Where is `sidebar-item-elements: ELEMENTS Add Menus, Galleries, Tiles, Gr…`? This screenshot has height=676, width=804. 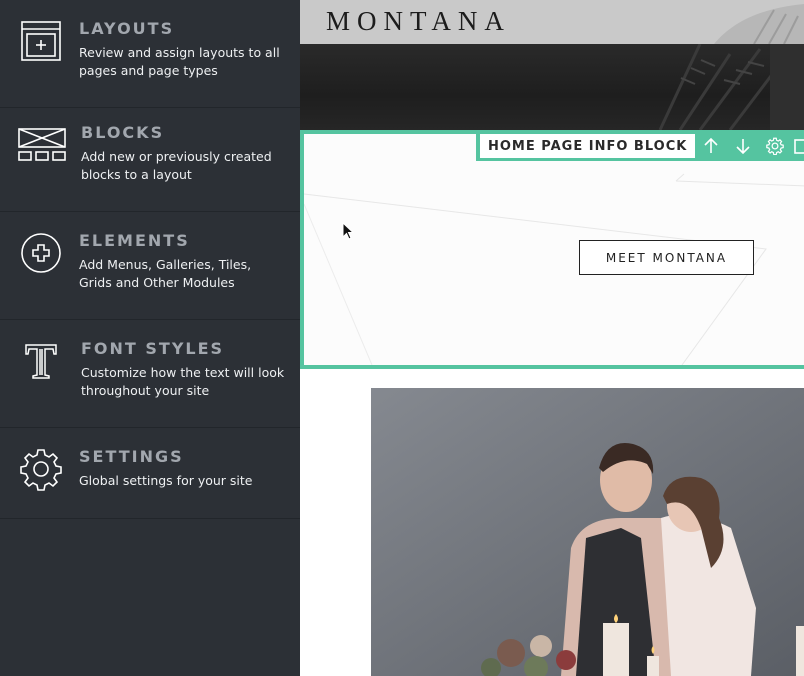
sidebar-item-elements: ELEMENTS Add Menus, Galleries, Tiles, Gr… is located at coordinates (150, 266).